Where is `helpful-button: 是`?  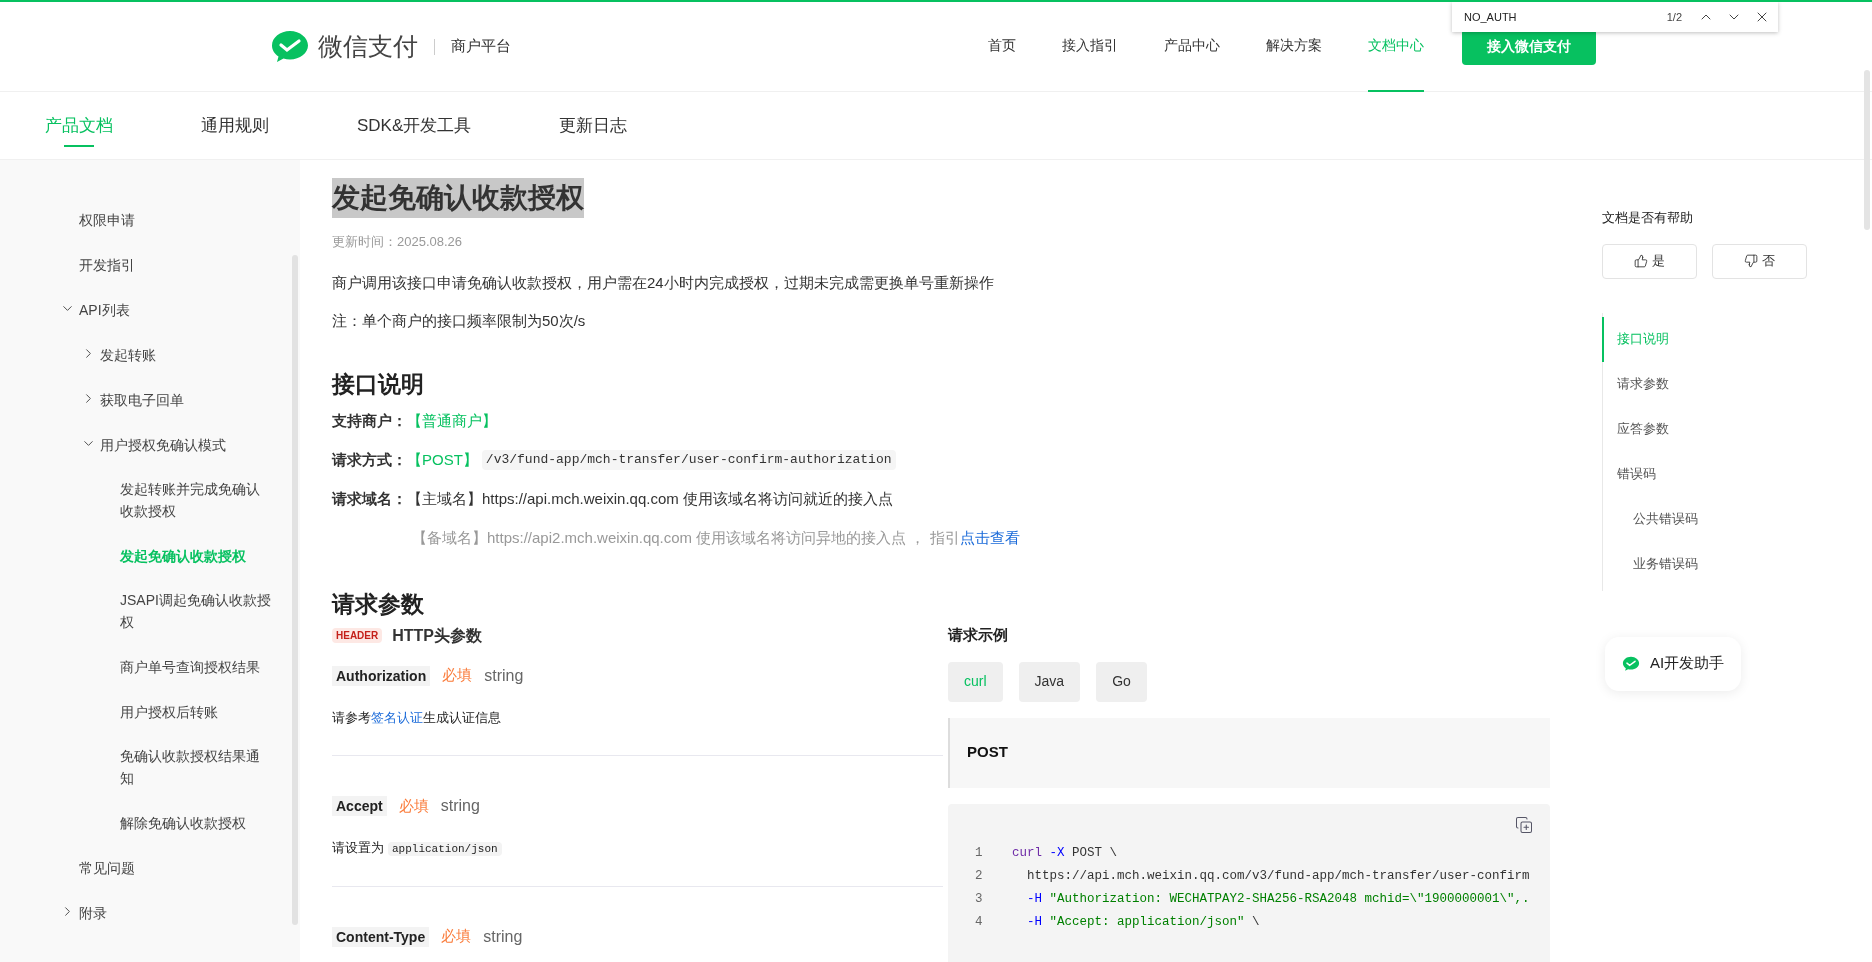
helpful-button: 是 is located at coordinates (1649, 261).